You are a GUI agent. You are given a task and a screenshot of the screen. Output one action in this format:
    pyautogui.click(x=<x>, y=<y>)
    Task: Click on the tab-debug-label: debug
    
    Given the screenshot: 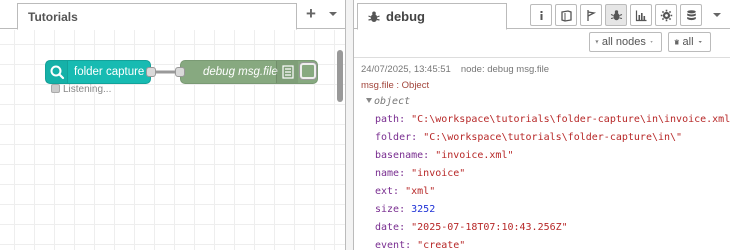 What is the action you would take?
    pyautogui.click(x=405, y=16)
    